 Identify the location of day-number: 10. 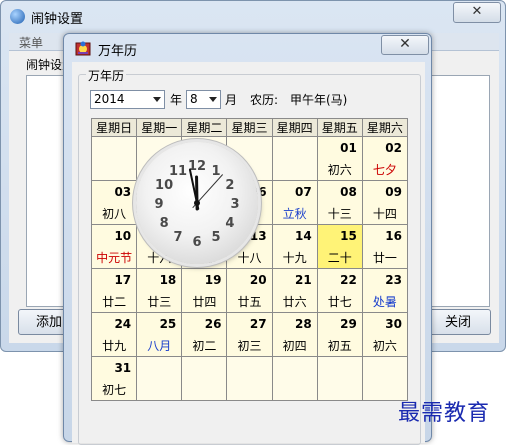
(123, 236).